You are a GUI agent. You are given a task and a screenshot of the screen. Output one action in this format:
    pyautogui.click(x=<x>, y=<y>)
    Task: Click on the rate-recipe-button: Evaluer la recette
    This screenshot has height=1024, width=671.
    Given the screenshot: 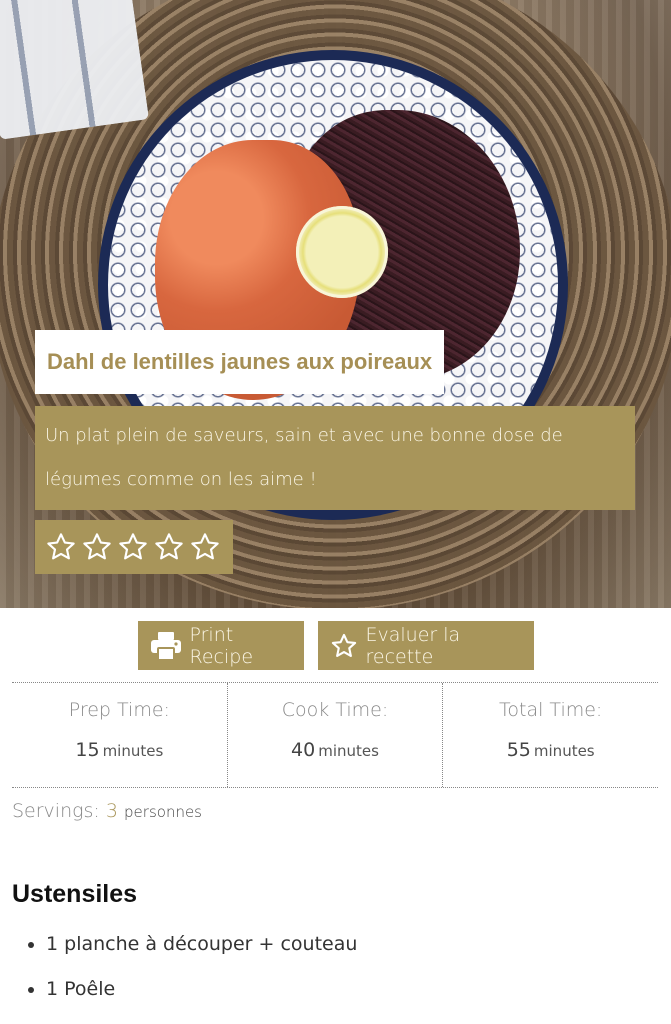 What is the action you would take?
    pyautogui.click(x=425, y=645)
    